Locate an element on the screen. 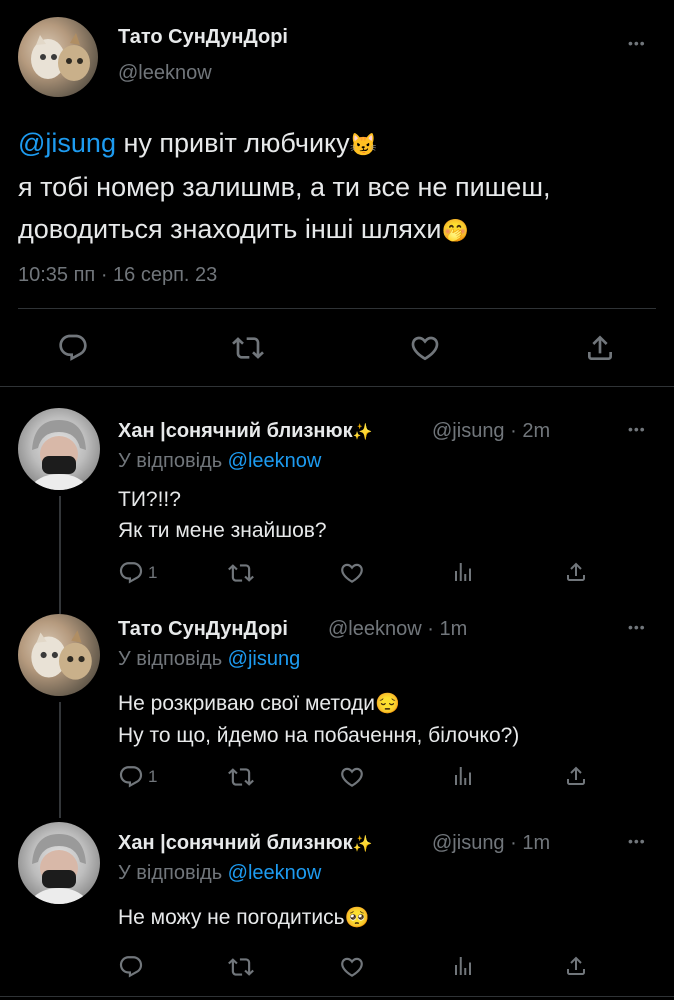 Image resolution: width=674 pixels, height=1000 pixels. tweet-line-2: я тобі номер залишмв, а ти все не пишеш, is located at coordinates (284, 187).